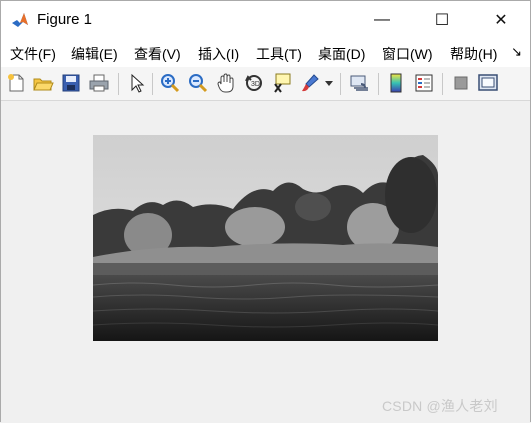 The width and height of the screenshot is (531, 423). Describe the element at coordinates (33, 54) in the screenshot. I see `menu-file: 文件(F)` at that location.